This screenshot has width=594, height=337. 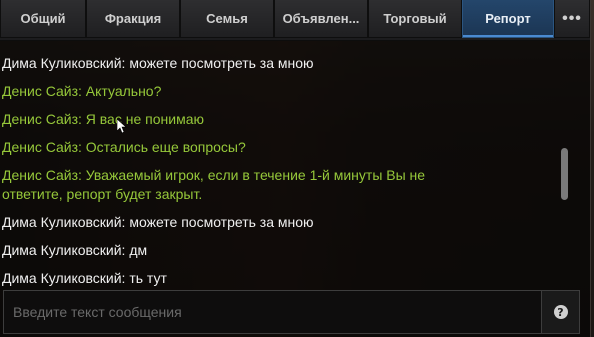 I want to click on message-input-row: ?, so click(x=291, y=312).